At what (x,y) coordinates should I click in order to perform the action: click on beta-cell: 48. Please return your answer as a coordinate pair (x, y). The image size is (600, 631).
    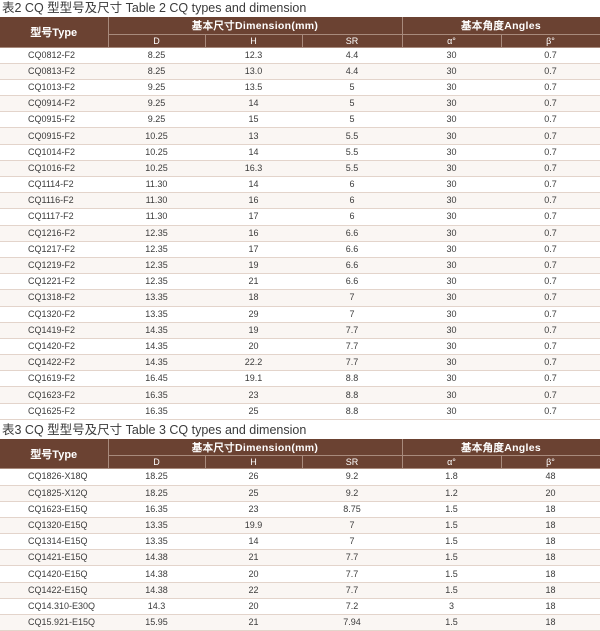
    Looking at the image, I should click on (550, 477).